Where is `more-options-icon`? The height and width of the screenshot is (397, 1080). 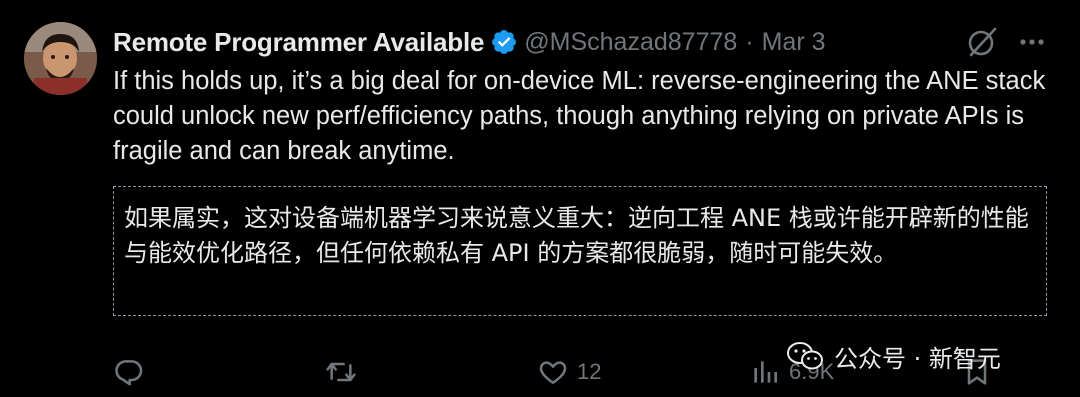 more-options-icon is located at coordinates (1032, 42).